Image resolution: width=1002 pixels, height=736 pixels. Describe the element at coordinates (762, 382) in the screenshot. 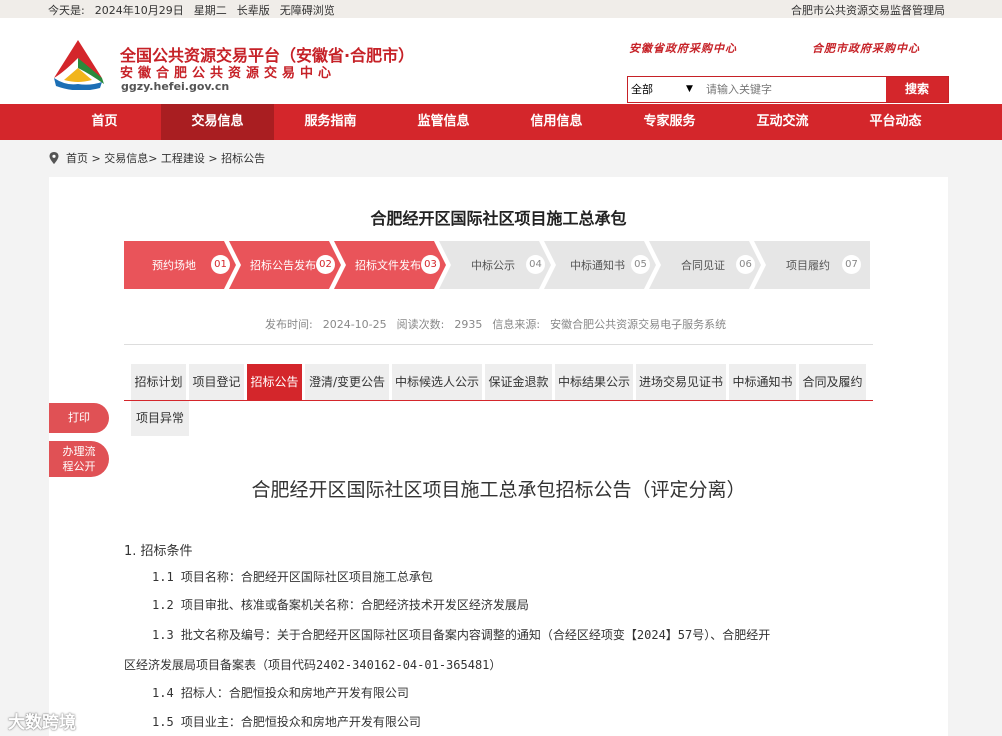

I see `tab-award-notice: 中标通知书` at that location.